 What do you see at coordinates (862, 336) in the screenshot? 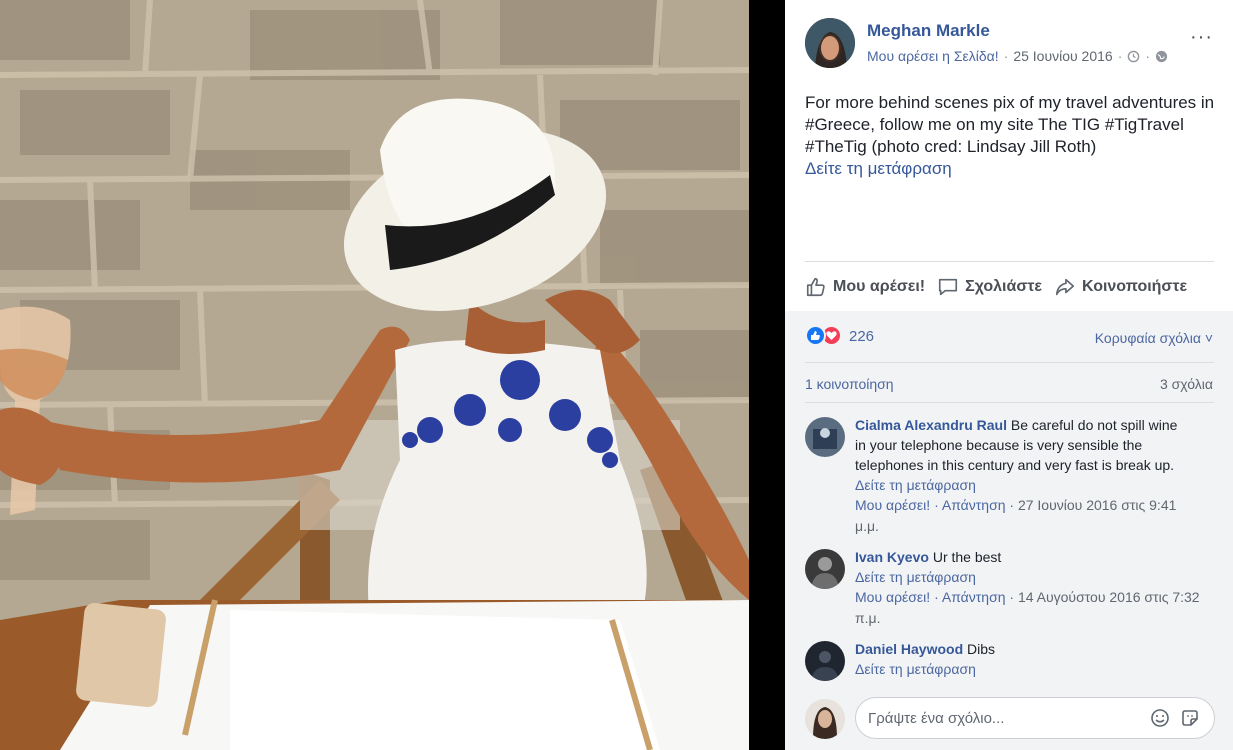
I see `reaction-count: 226` at bounding box center [862, 336].